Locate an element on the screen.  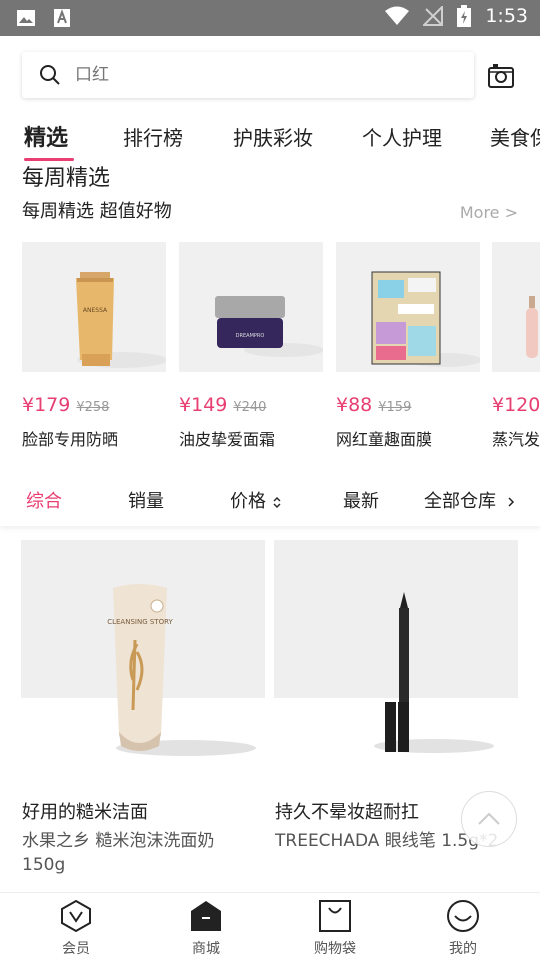
nav-shopping-bag: 购物袋 is located at coordinates (335, 928).